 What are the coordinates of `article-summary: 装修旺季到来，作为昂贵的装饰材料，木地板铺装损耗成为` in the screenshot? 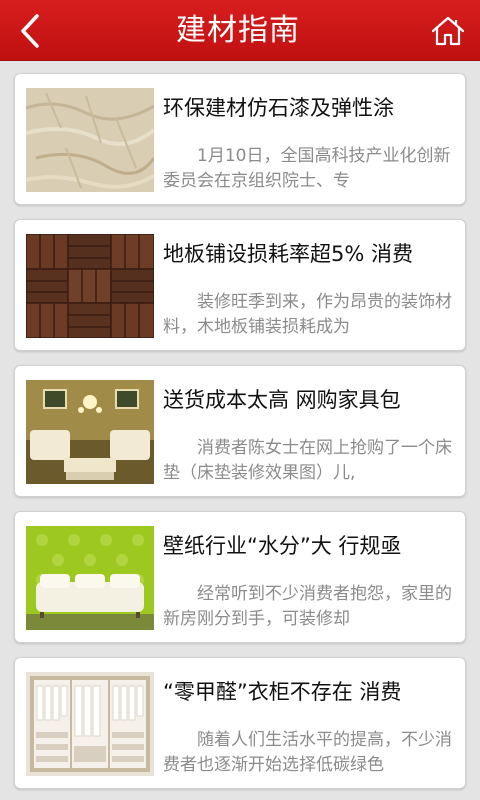 It's located at (307, 314).